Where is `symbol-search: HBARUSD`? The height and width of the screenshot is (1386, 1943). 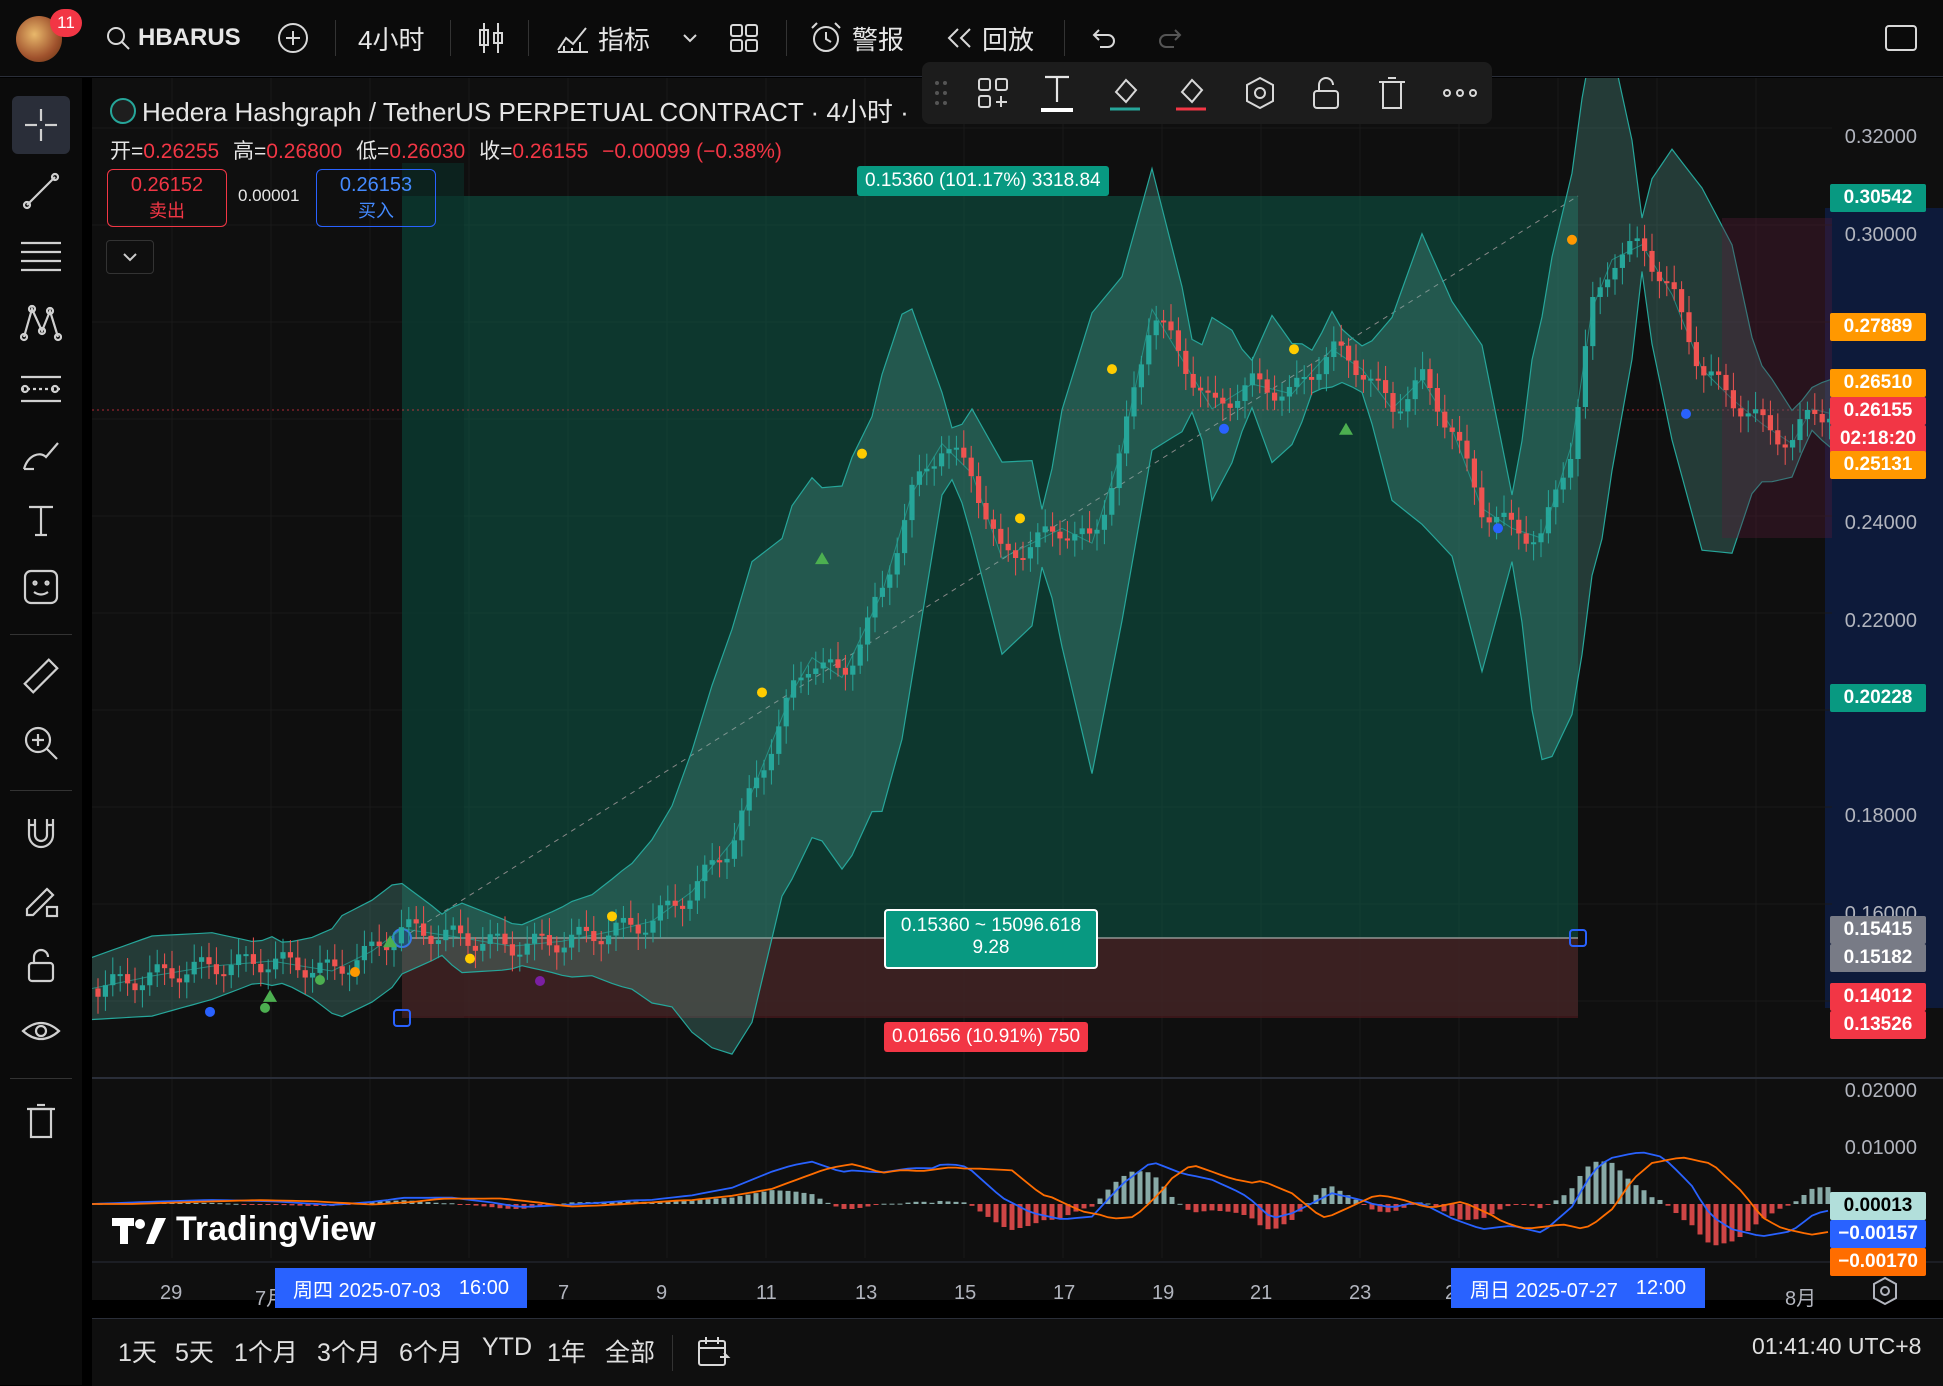 symbol-search: HBARUSD is located at coordinates (172, 38).